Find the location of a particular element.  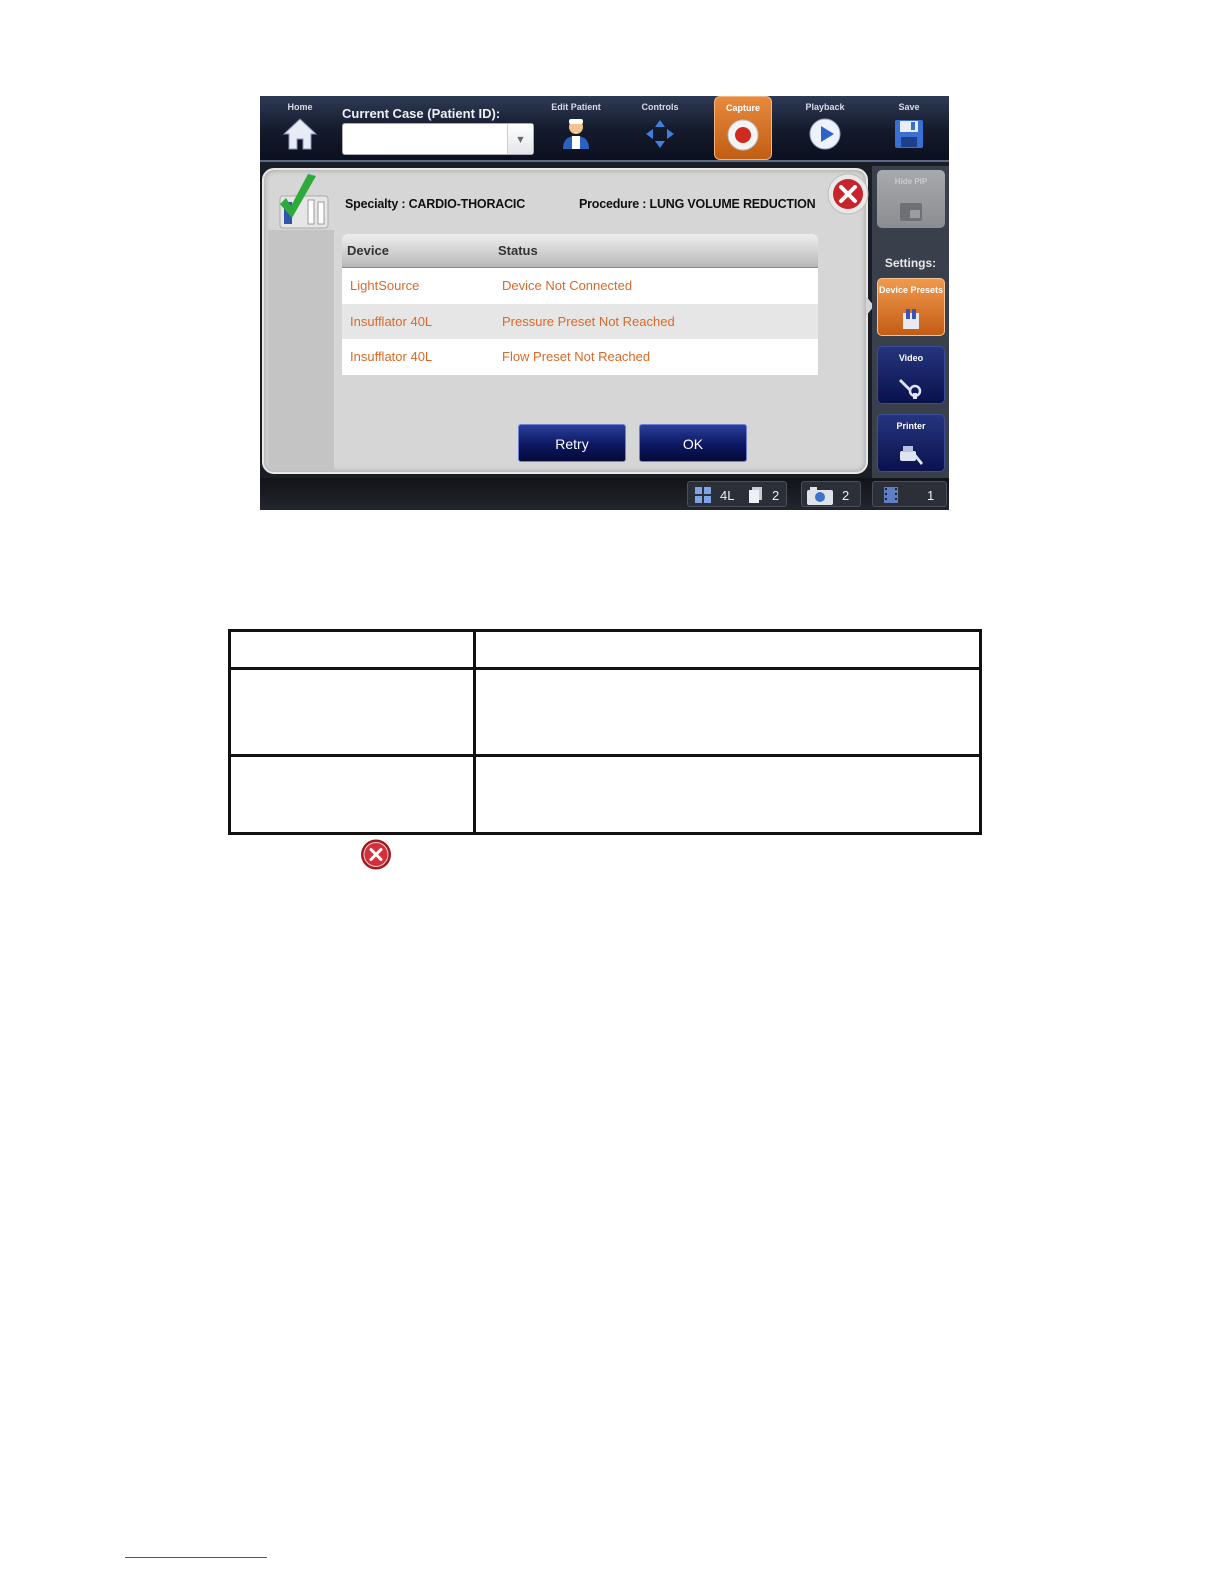

status-cell: Flow Preset Not Reached is located at coordinates (576, 356).